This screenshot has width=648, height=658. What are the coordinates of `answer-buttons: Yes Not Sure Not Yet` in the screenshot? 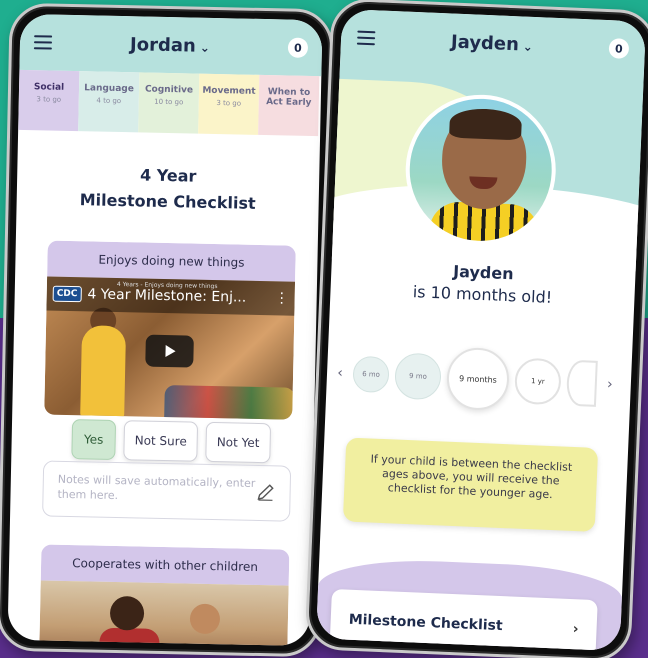 It's located at (171, 441).